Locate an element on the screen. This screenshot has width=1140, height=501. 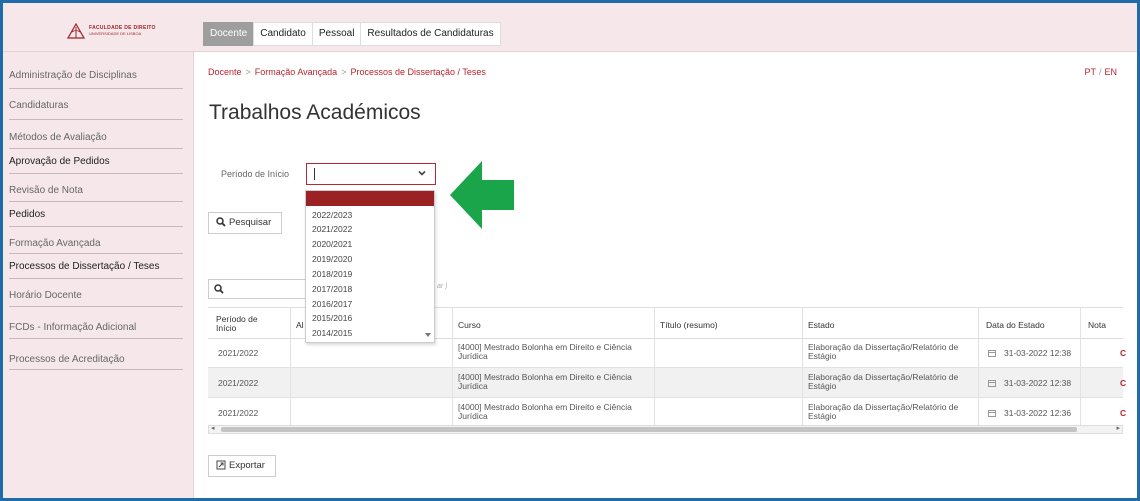
dropdown-option: 2014/2015 is located at coordinates (332, 333).